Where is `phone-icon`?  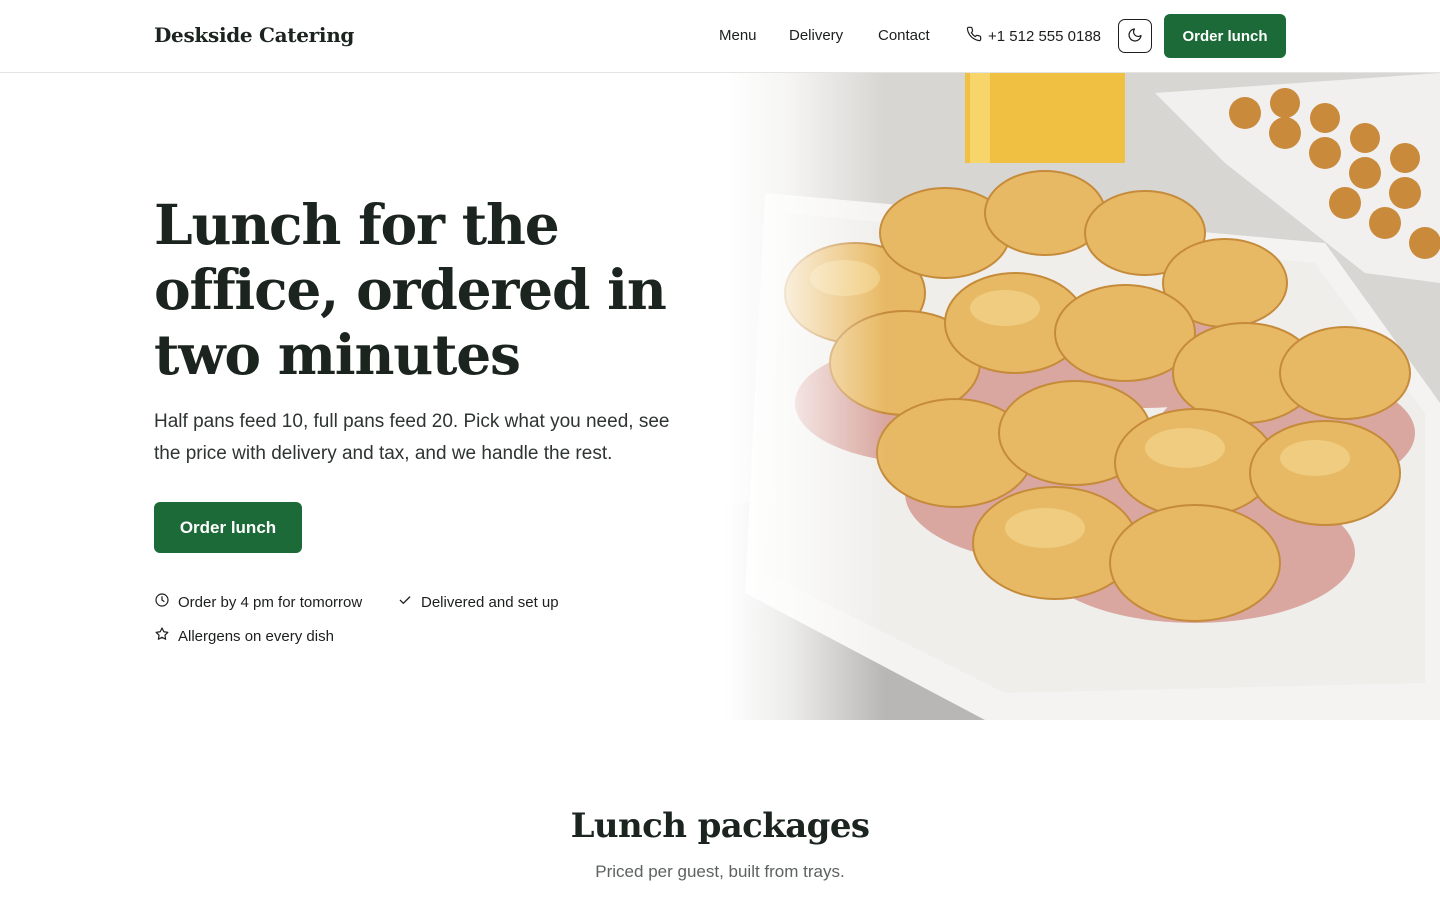
phone-icon is located at coordinates (974, 36).